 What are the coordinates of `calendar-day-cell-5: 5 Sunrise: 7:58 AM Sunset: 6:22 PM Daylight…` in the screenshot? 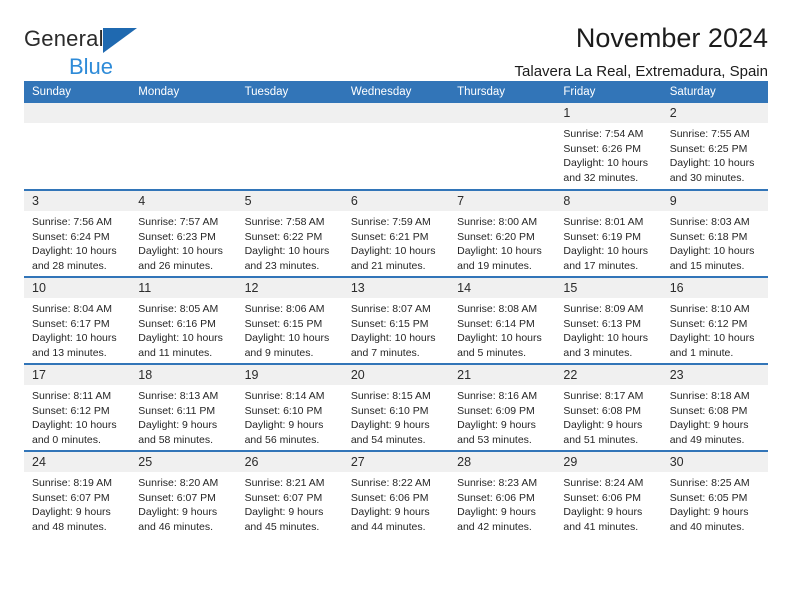 It's located at (289, 233).